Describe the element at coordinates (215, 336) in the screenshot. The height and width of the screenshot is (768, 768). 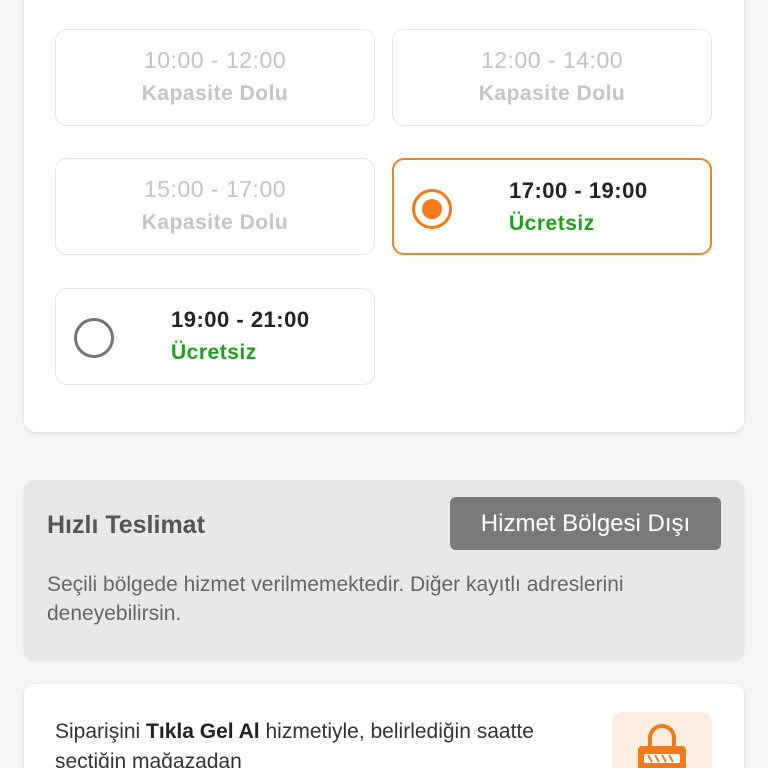
I see `time-slot-19-21: 19:00 - 21:00 Ücretsiz` at that location.